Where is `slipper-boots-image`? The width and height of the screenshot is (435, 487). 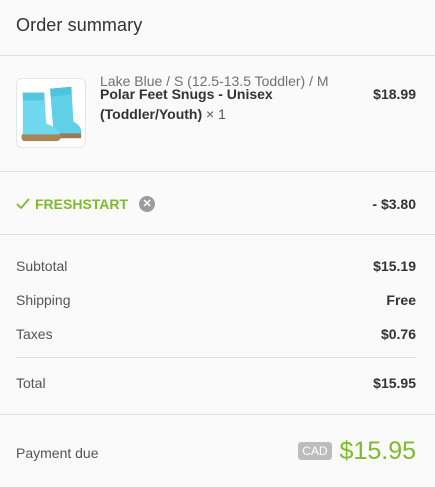 slipper-boots-image is located at coordinates (51, 114).